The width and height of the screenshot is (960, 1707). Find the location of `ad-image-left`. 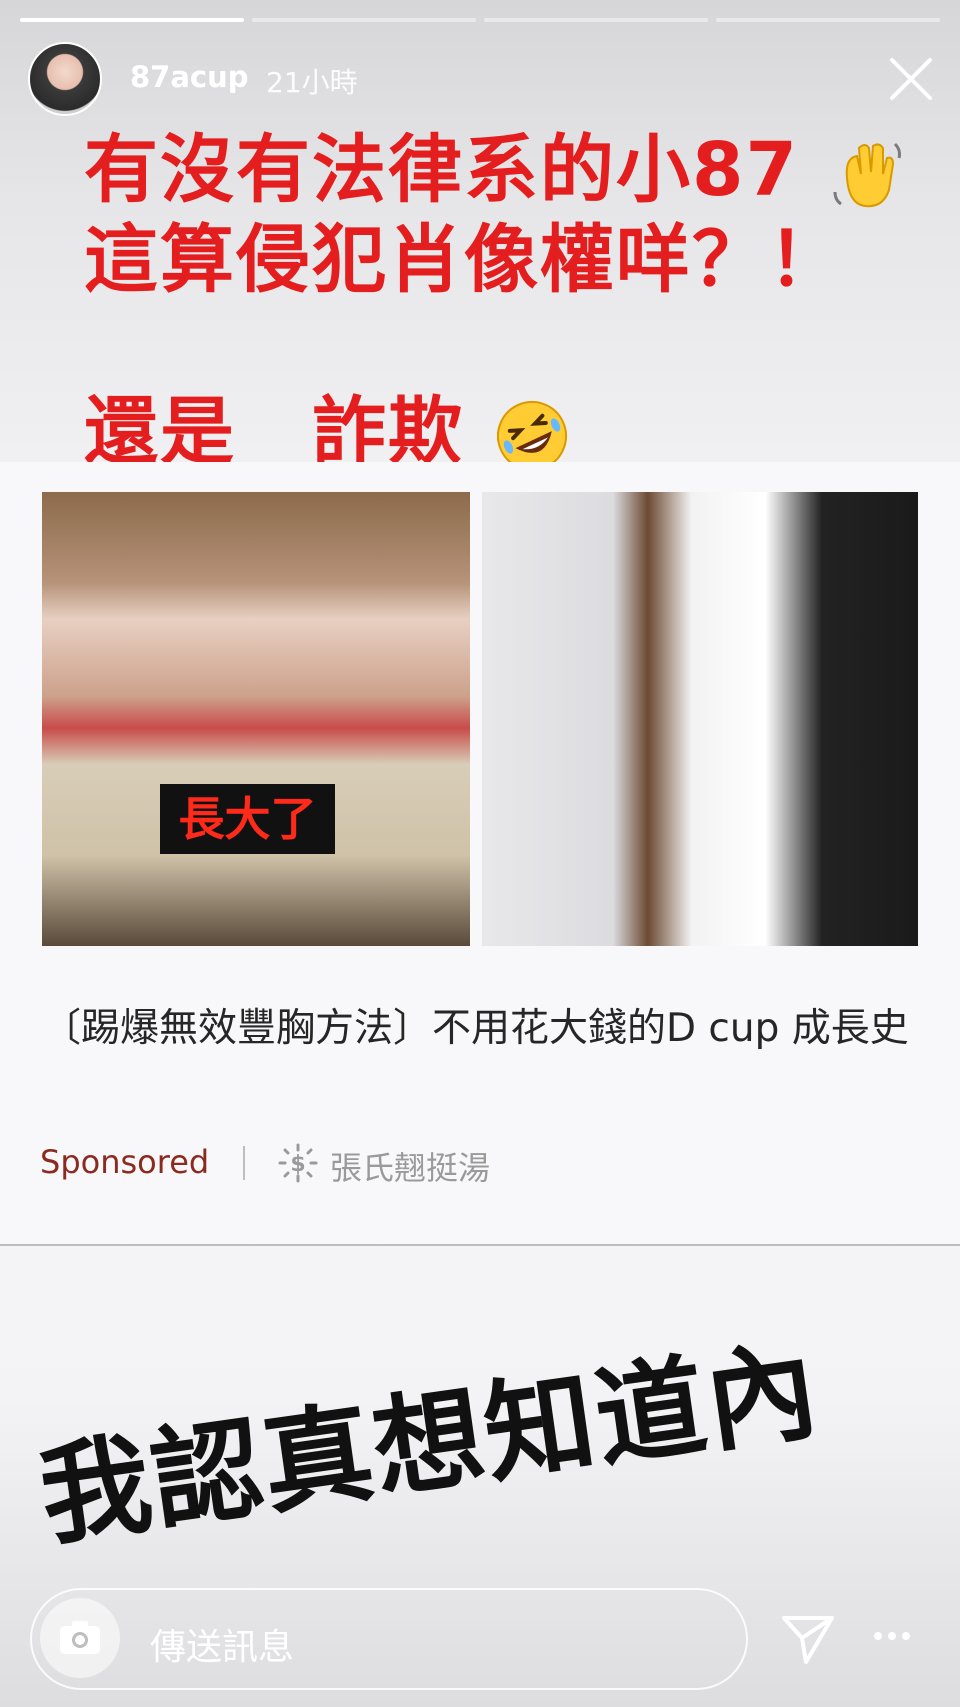

ad-image-left is located at coordinates (256, 719).